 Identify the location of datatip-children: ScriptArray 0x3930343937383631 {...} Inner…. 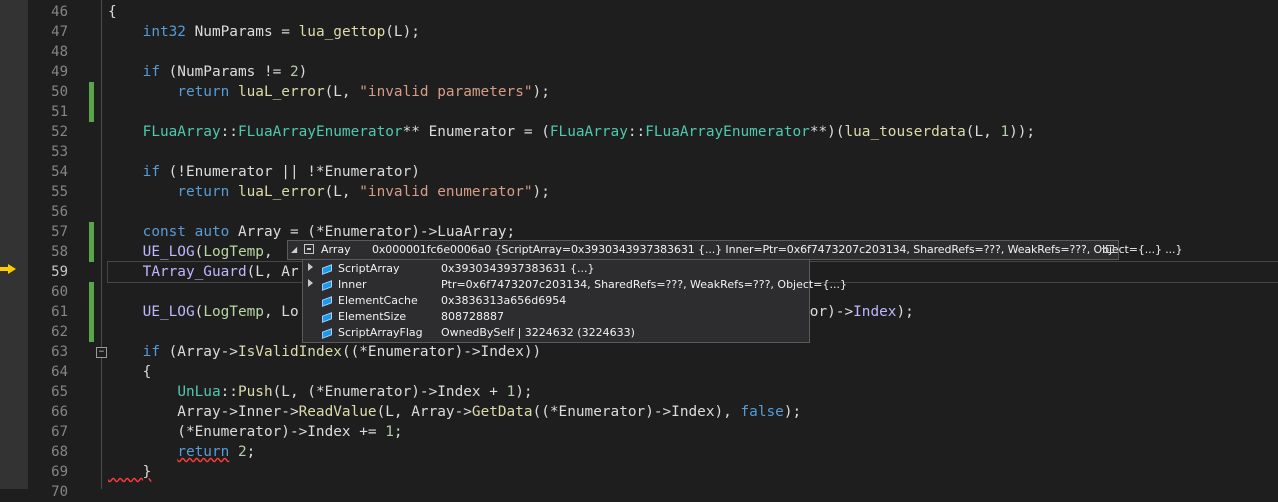
(574, 301).